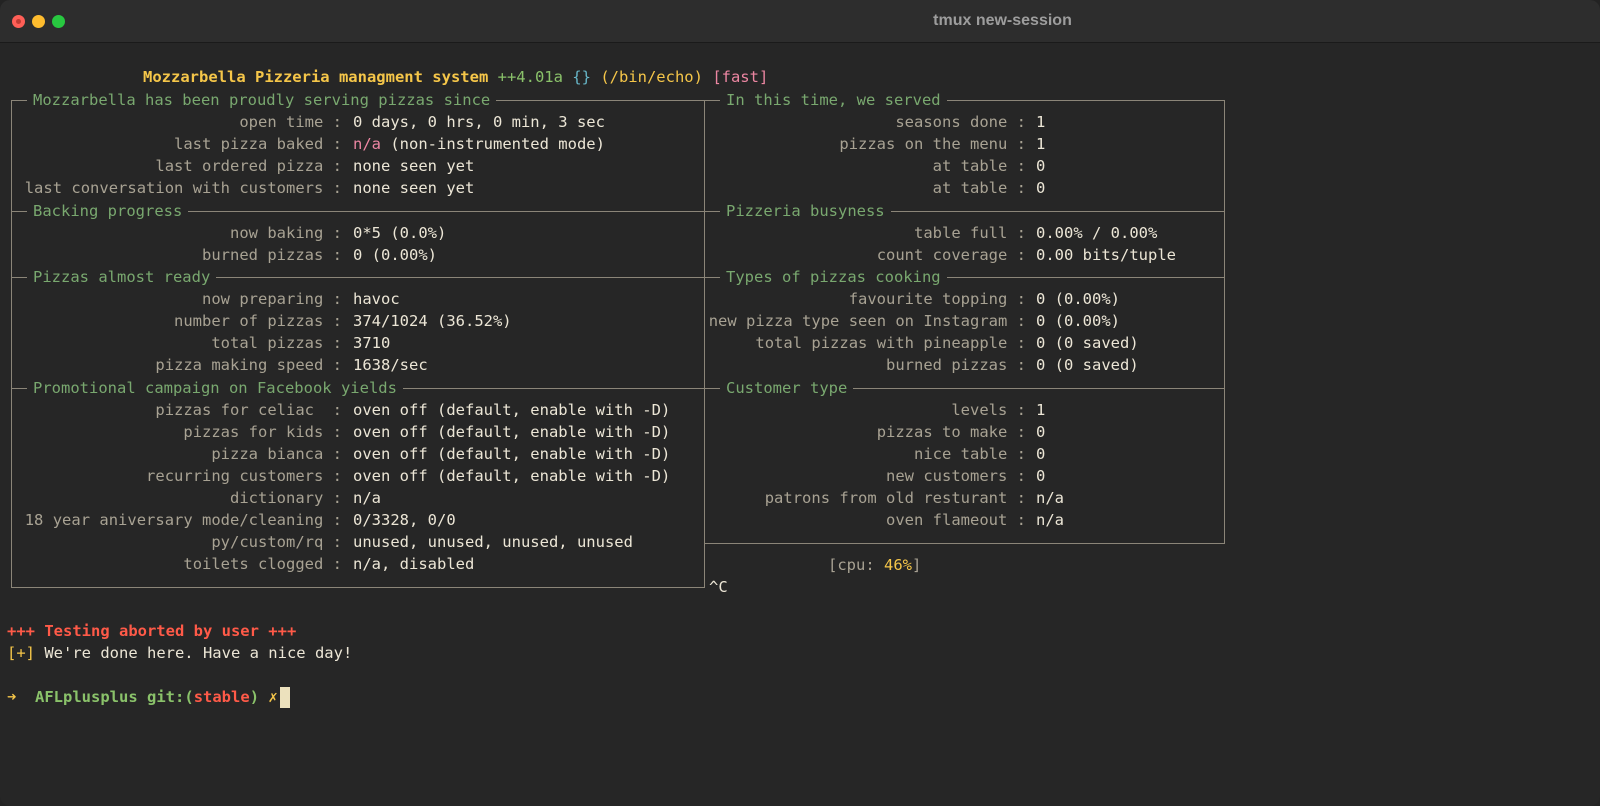 This screenshot has width=1600, height=806. I want to click on stat-label: seasons done :, so click(960, 122).